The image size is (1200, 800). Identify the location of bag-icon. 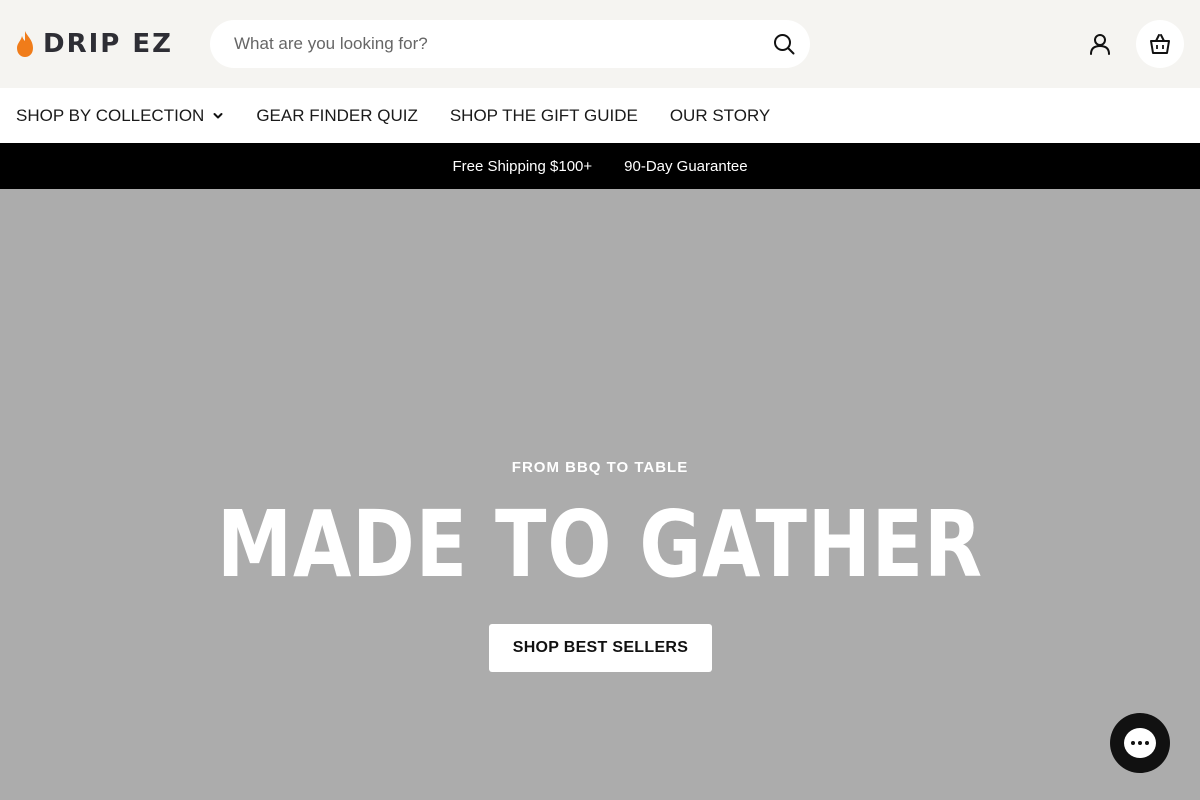
(1160, 44).